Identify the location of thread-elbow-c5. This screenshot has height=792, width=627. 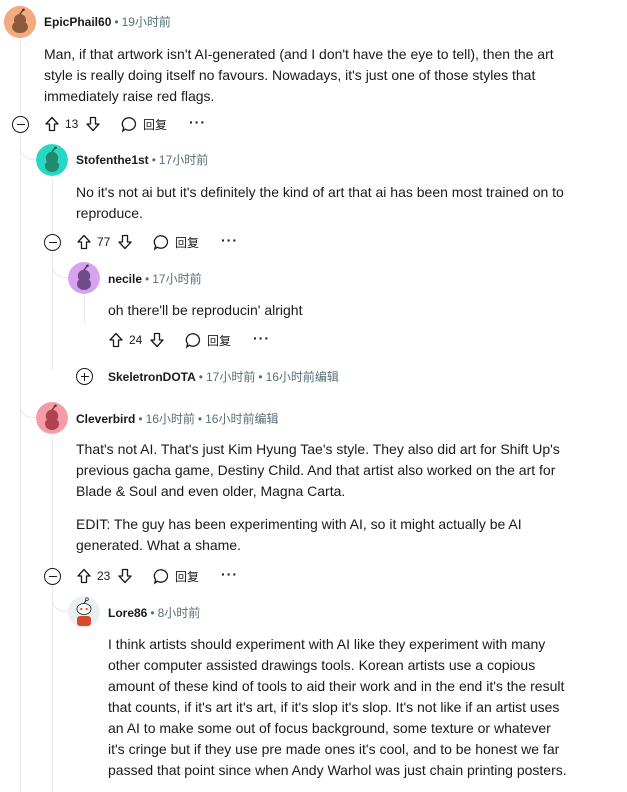
(28, 404).